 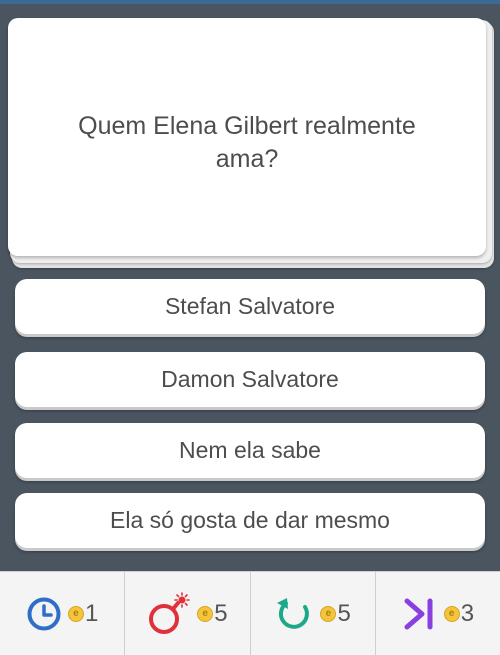 What do you see at coordinates (344, 613) in the screenshot?
I see `refresh-cost-count: 5` at bounding box center [344, 613].